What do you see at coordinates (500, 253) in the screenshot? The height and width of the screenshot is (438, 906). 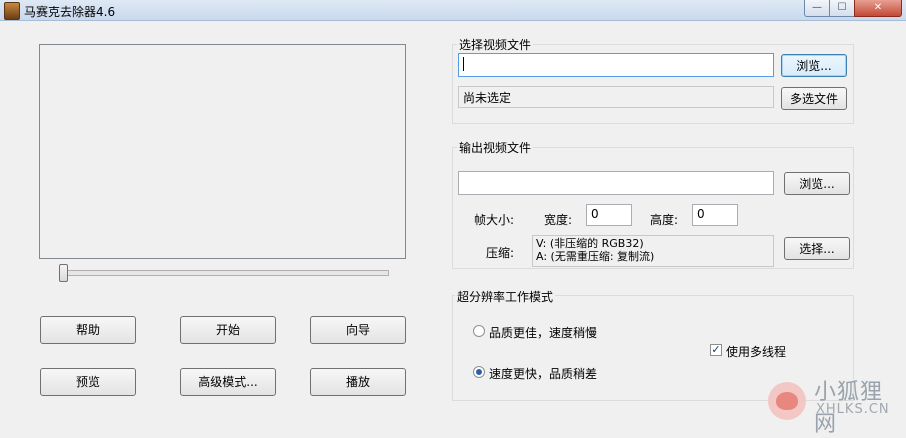 I see `compression-label: 压缩:` at bounding box center [500, 253].